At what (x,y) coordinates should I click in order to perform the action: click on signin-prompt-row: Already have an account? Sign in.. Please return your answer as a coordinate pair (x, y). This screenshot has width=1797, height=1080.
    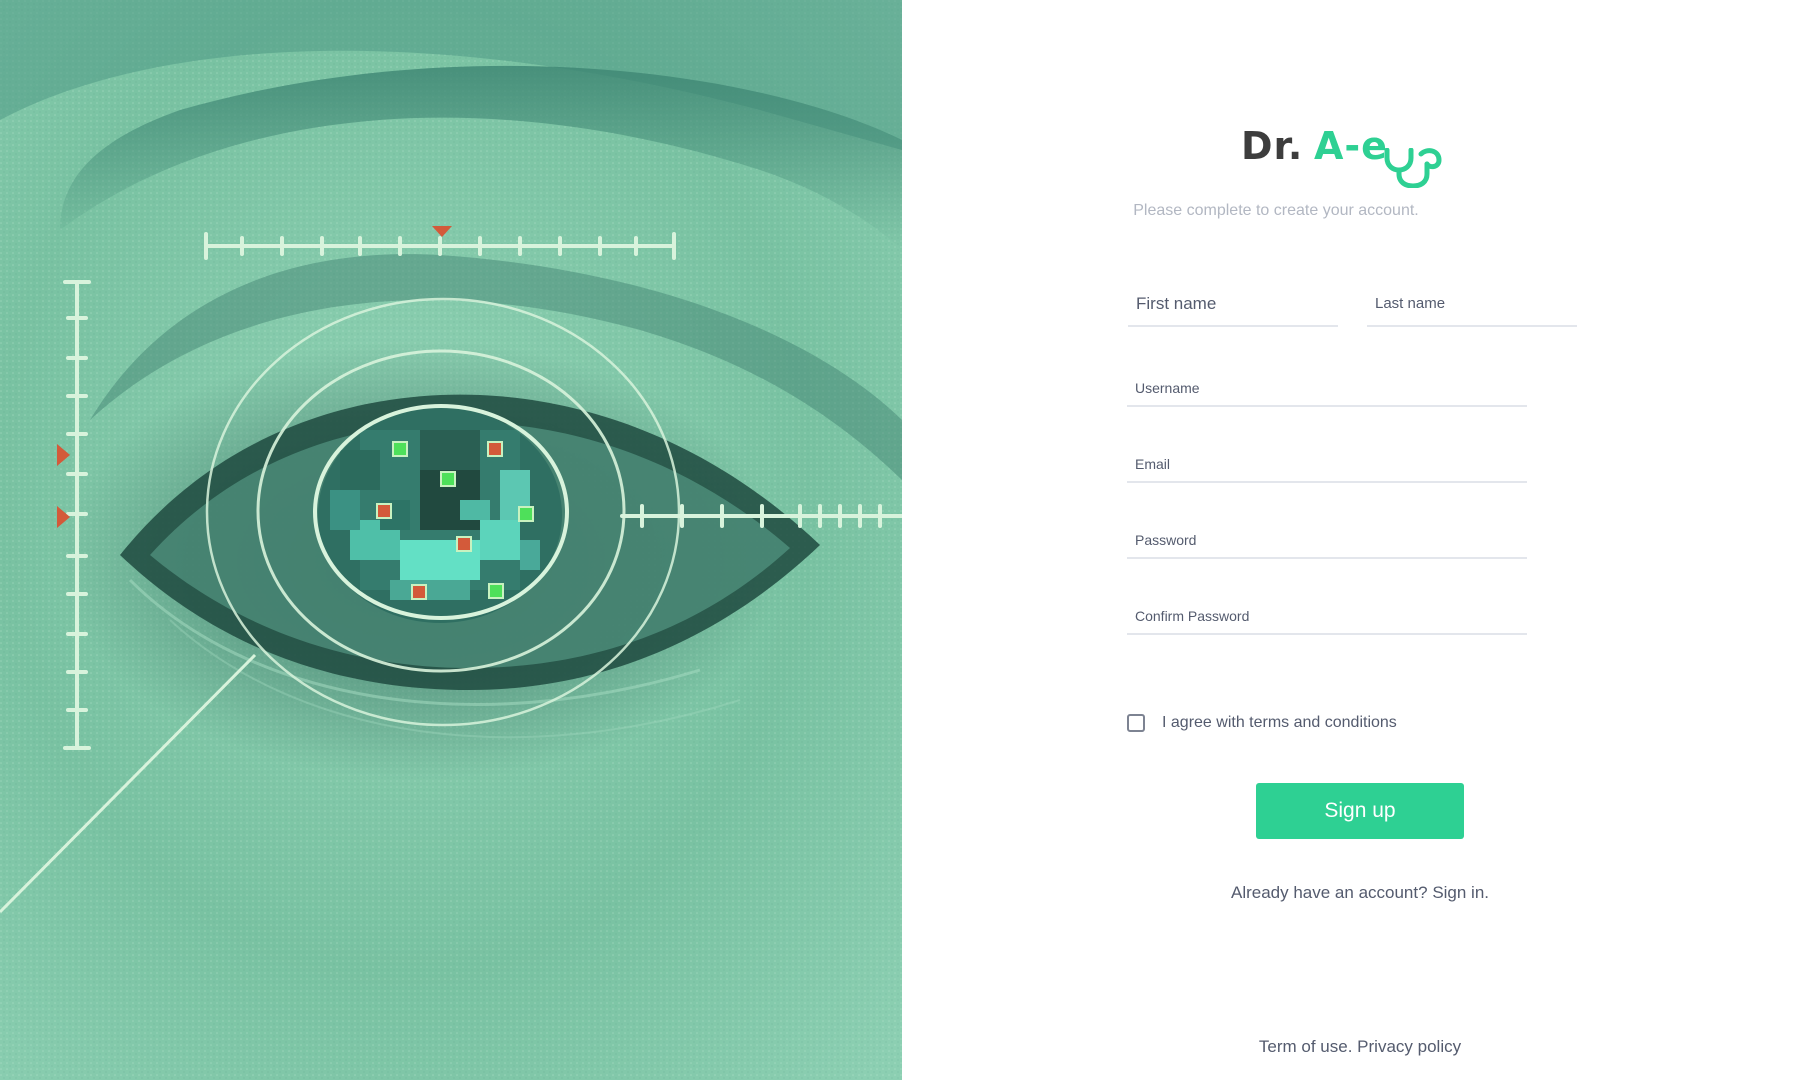
    Looking at the image, I should click on (1349, 893).